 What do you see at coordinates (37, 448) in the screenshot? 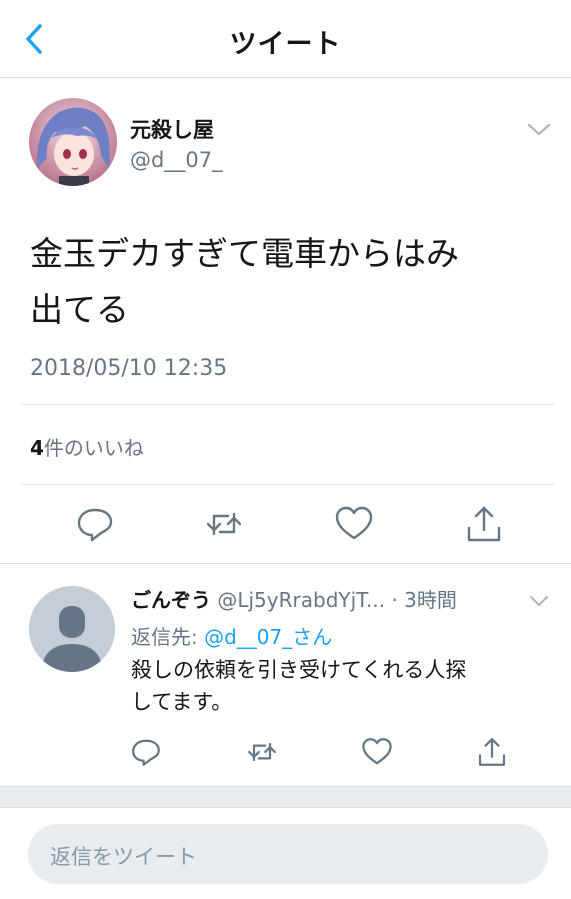
I see `likes-number: 4` at bounding box center [37, 448].